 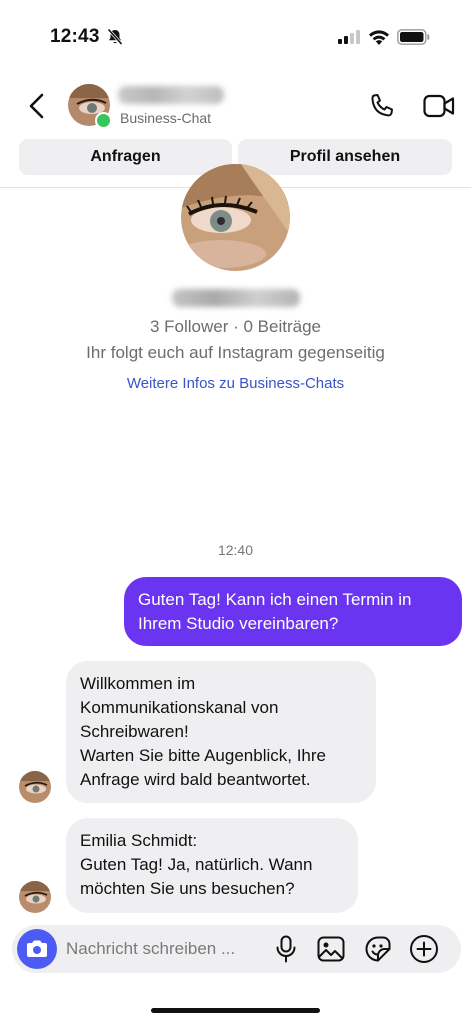 I want to click on message-line: Emilia Schmidt:, so click(x=139, y=840).